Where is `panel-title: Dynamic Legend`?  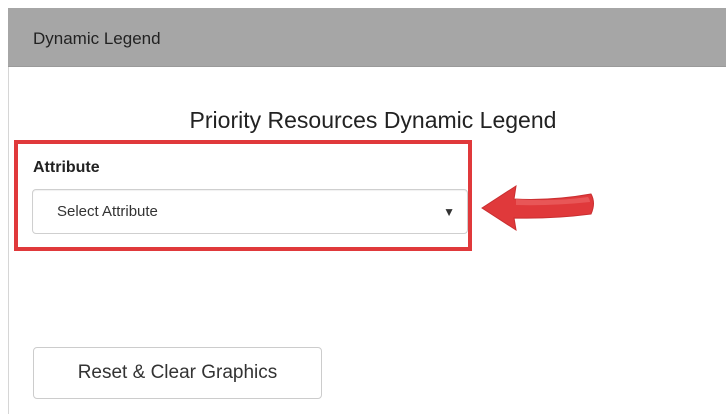
panel-title: Dynamic Legend is located at coordinates (97, 38).